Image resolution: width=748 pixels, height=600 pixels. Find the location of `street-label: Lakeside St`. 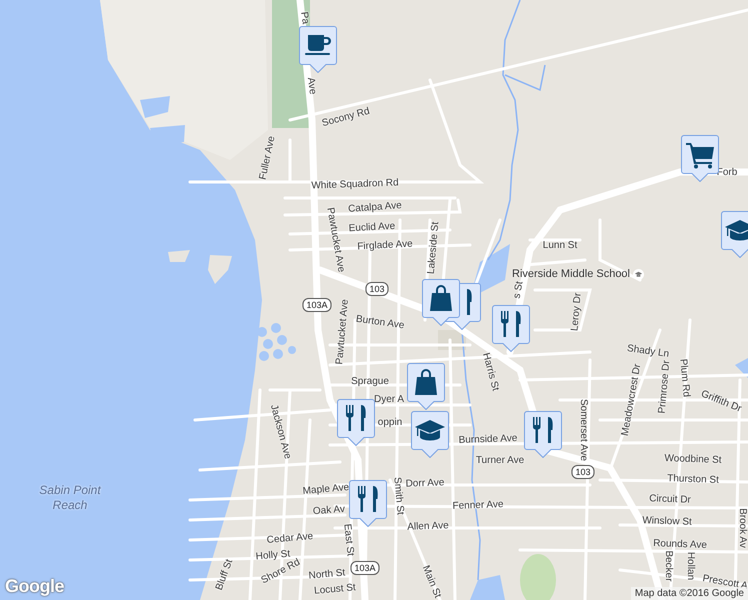

street-label: Lakeside St is located at coordinates (434, 248).